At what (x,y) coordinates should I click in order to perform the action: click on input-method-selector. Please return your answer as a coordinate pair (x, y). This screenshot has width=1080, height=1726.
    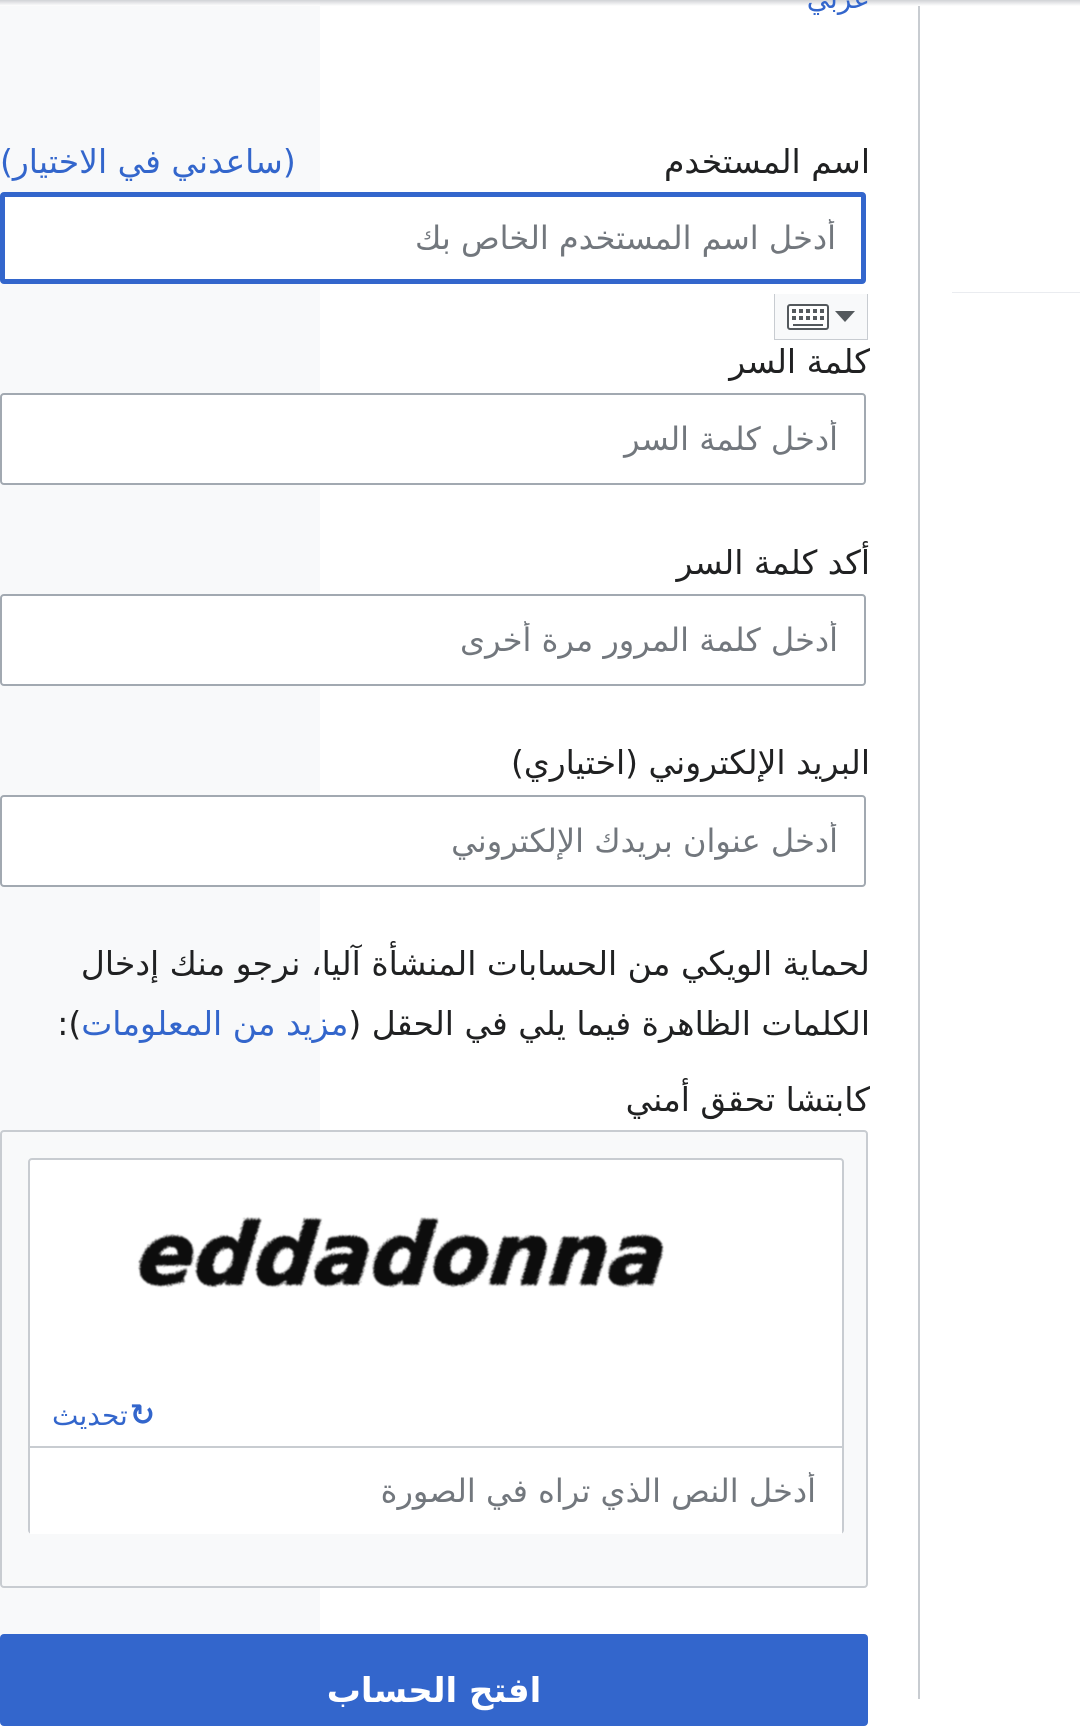
    Looking at the image, I should click on (821, 317).